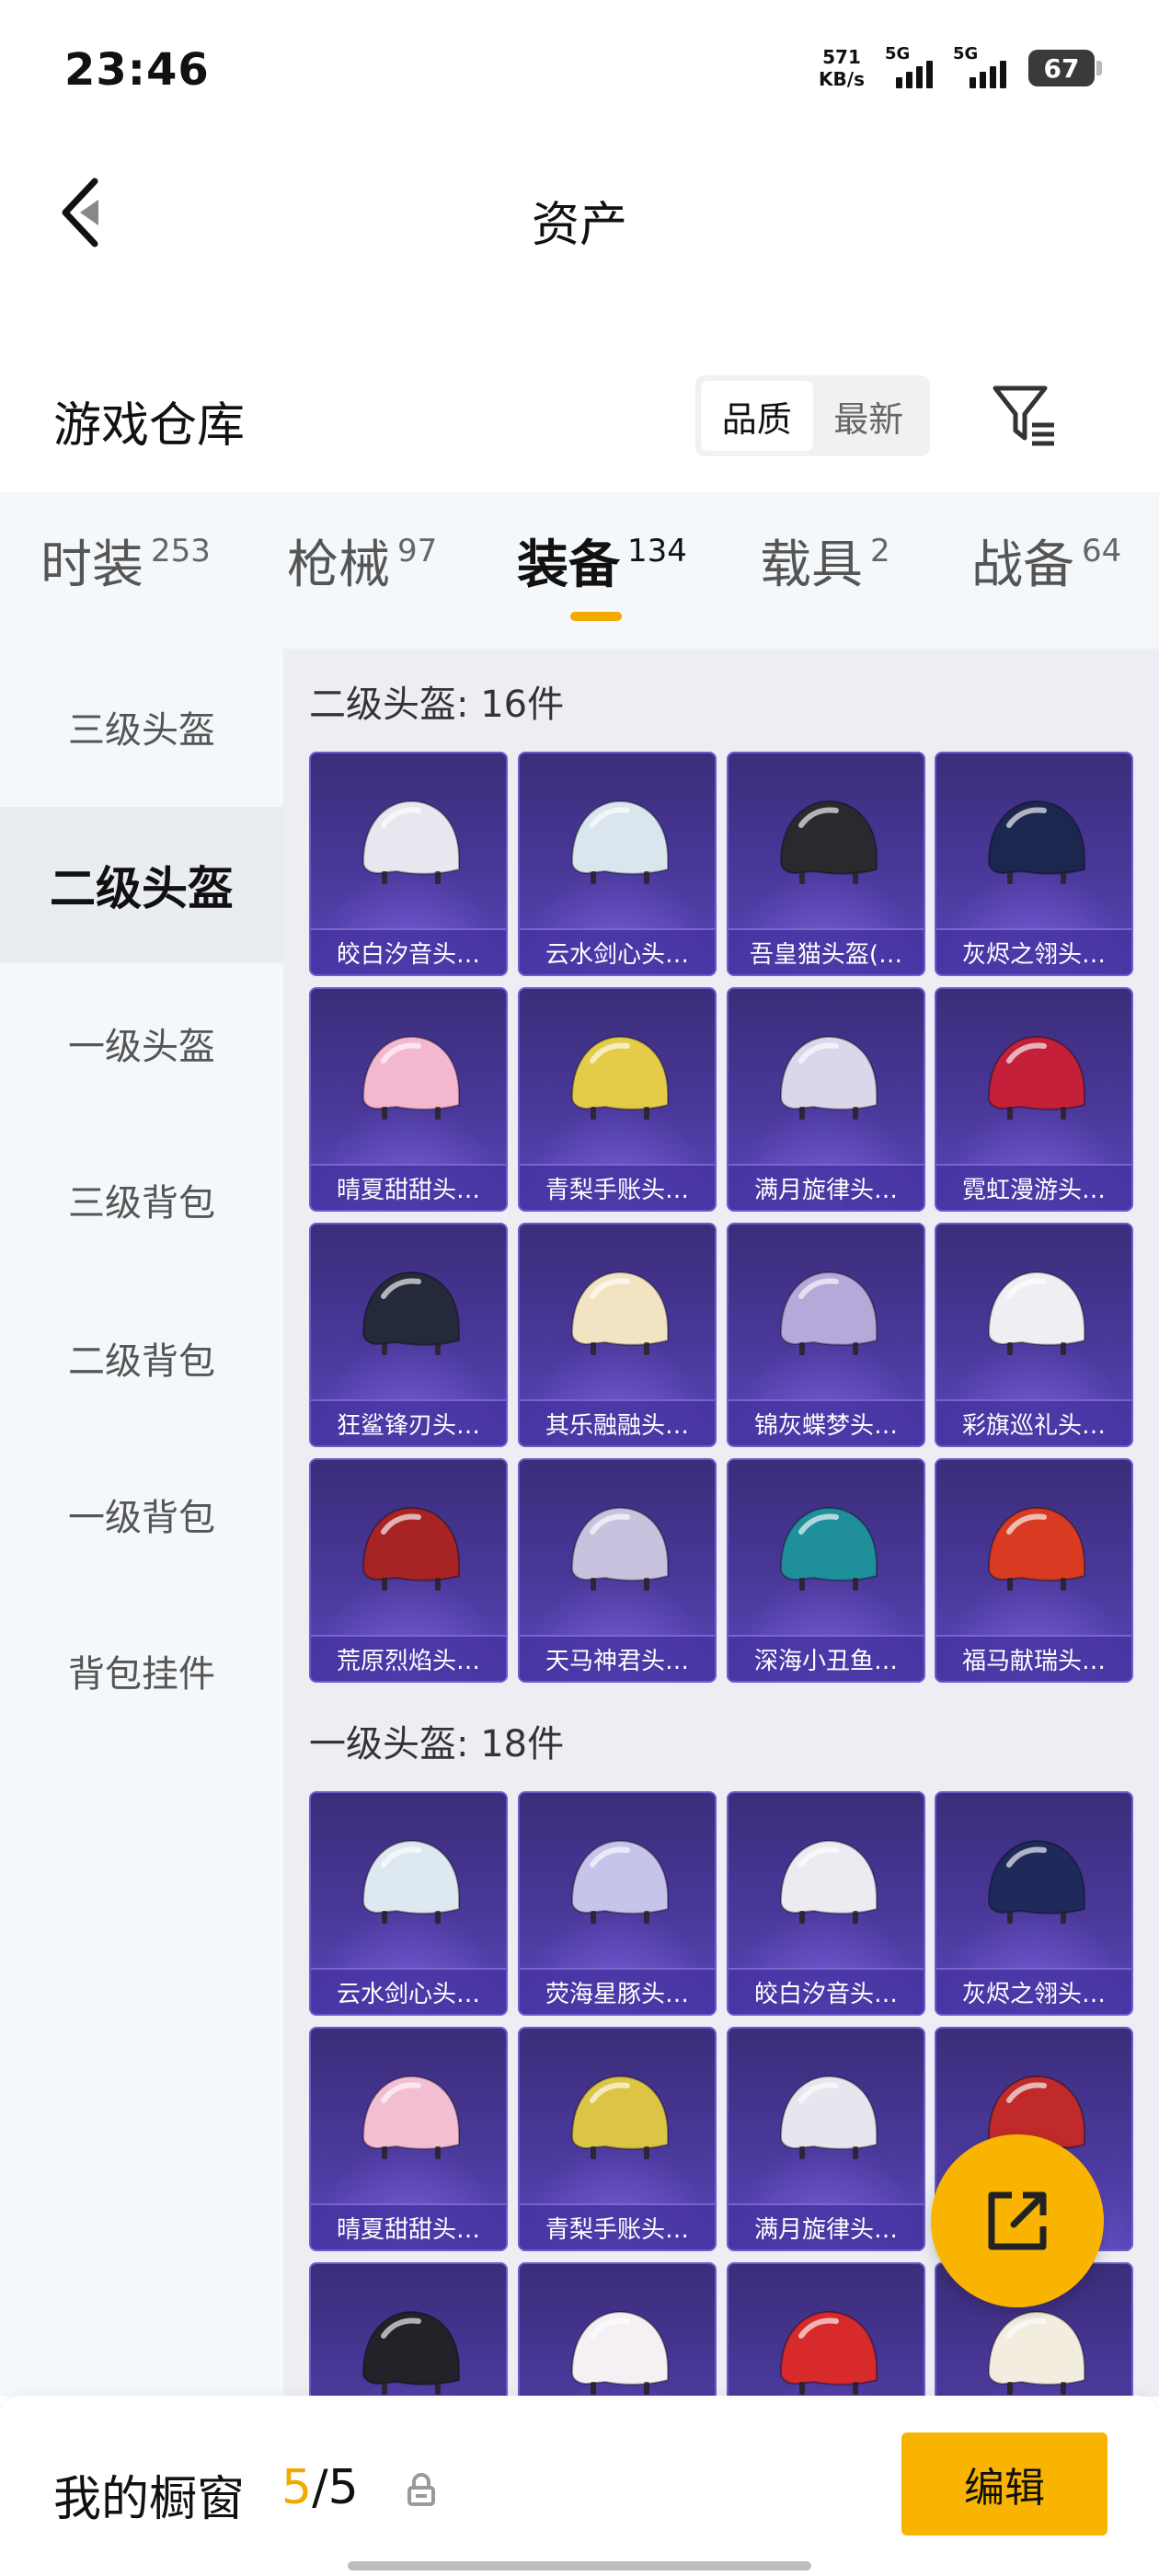 The image size is (1159, 2576). What do you see at coordinates (437, 705) in the screenshot?
I see `group-title: 二级头盔: 16件` at bounding box center [437, 705].